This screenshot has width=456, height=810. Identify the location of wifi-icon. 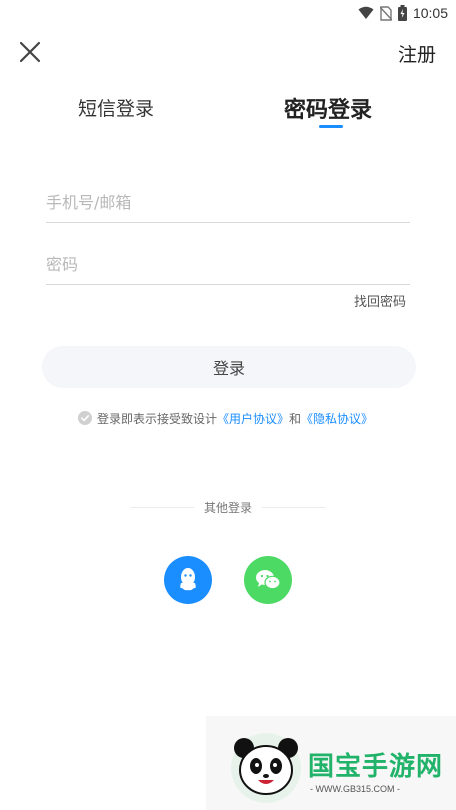
(366, 12).